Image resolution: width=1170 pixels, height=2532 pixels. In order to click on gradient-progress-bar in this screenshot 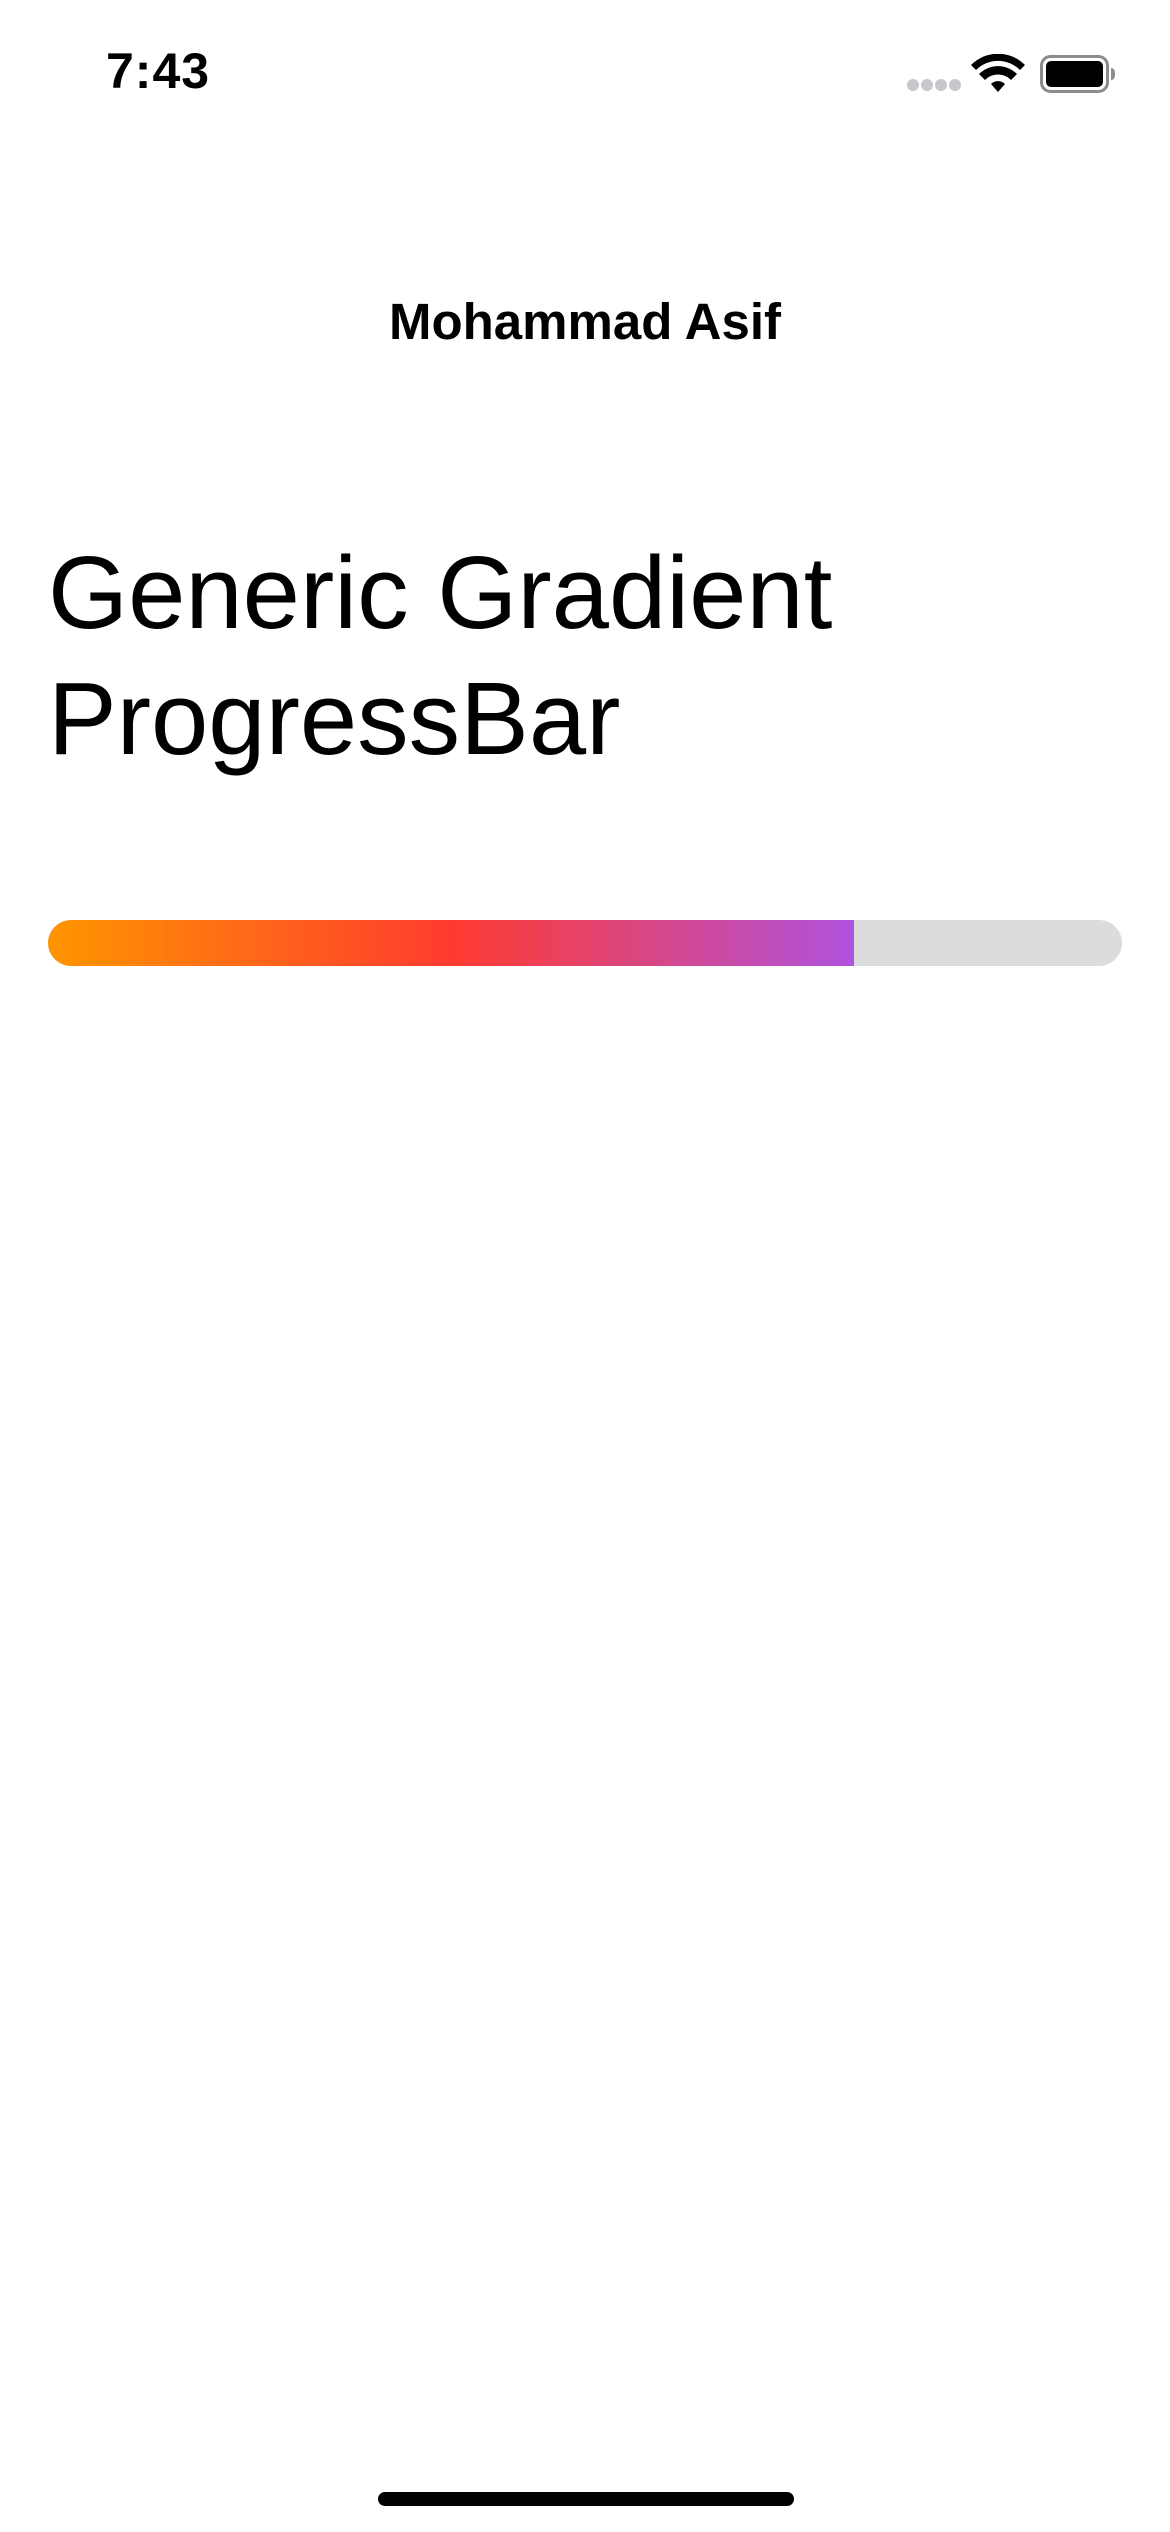, I will do `click(585, 943)`.